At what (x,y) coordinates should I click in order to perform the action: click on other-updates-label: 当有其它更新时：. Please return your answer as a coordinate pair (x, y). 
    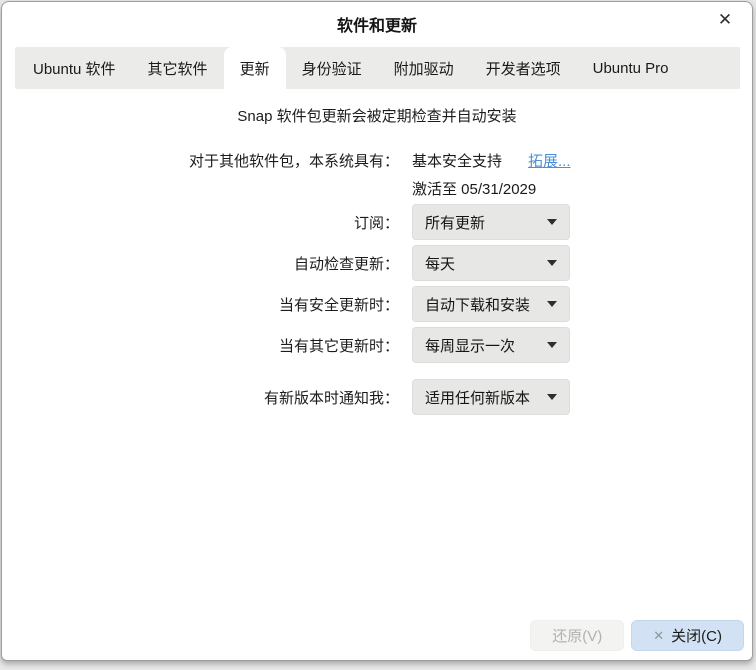
    Looking at the image, I should click on (338, 346).